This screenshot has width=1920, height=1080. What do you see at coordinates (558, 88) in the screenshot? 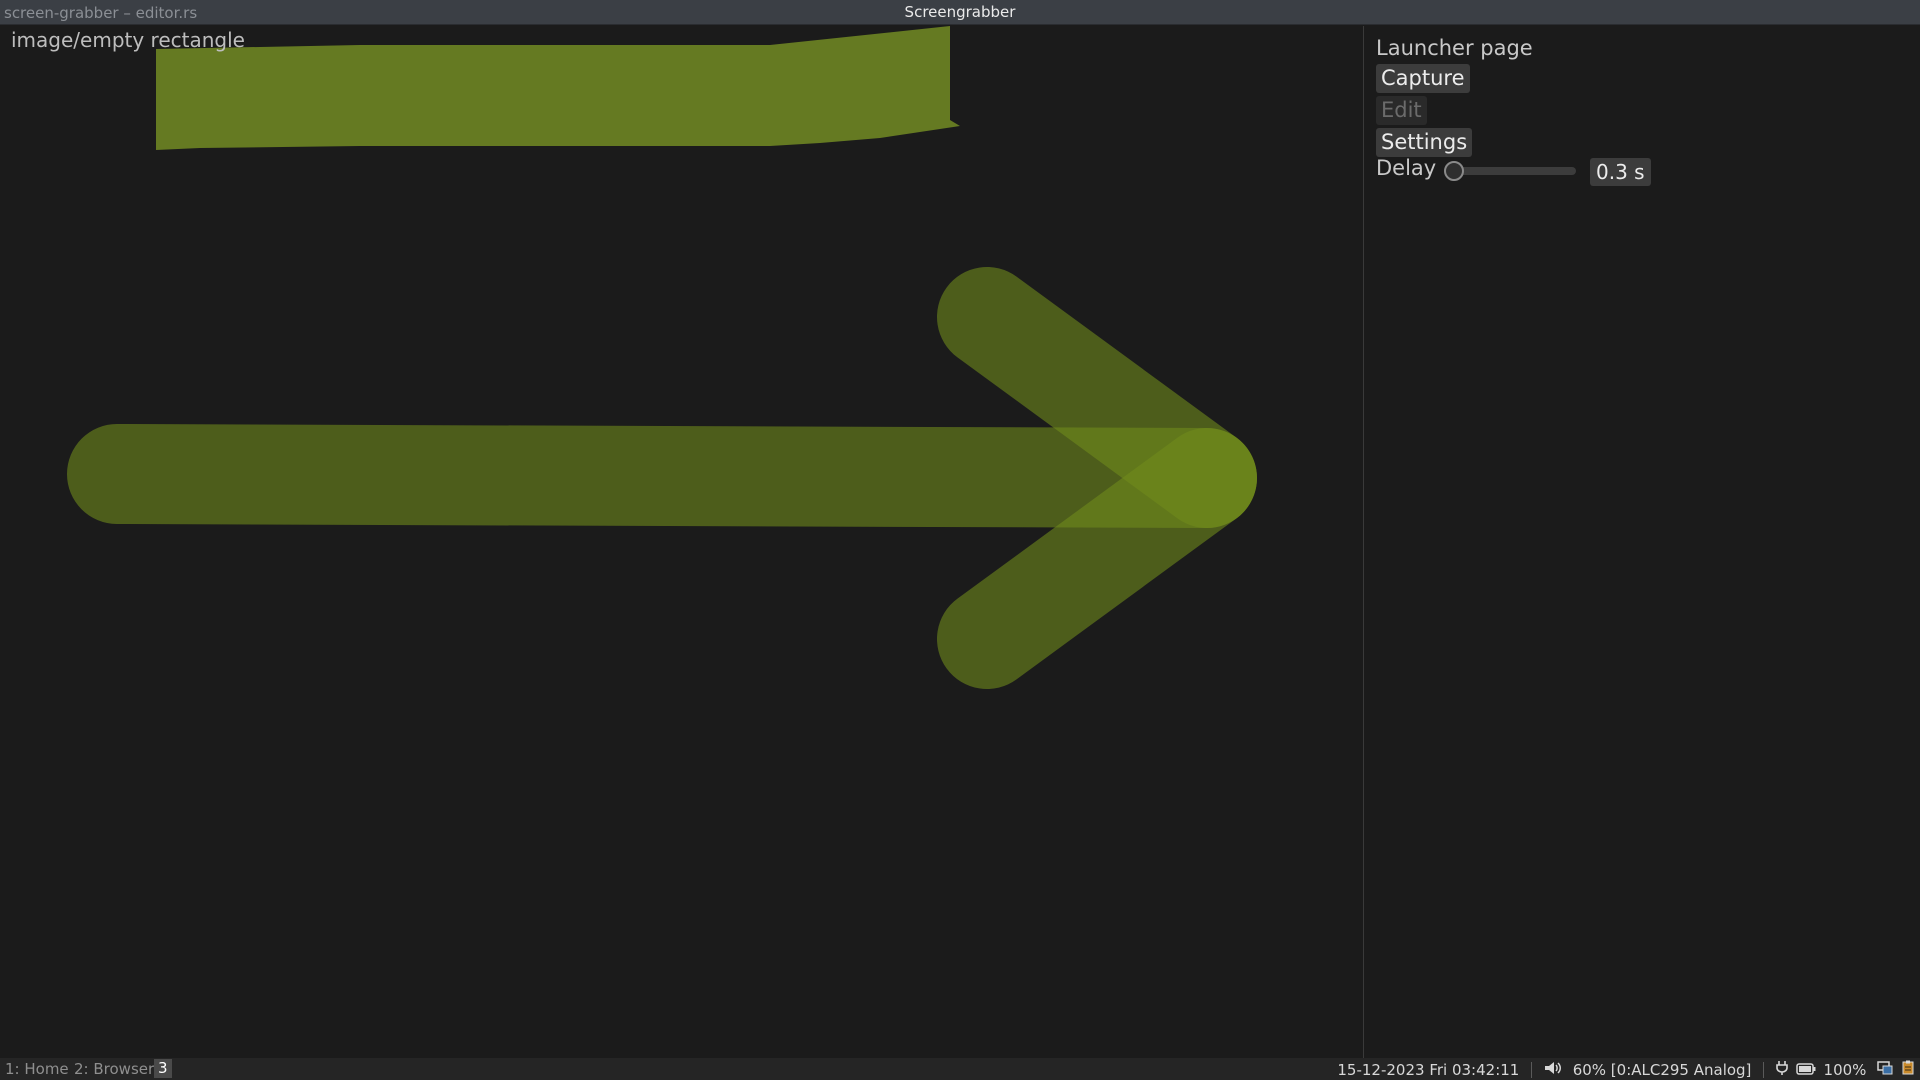
I see `highlight-rectangle` at bounding box center [558, 88].